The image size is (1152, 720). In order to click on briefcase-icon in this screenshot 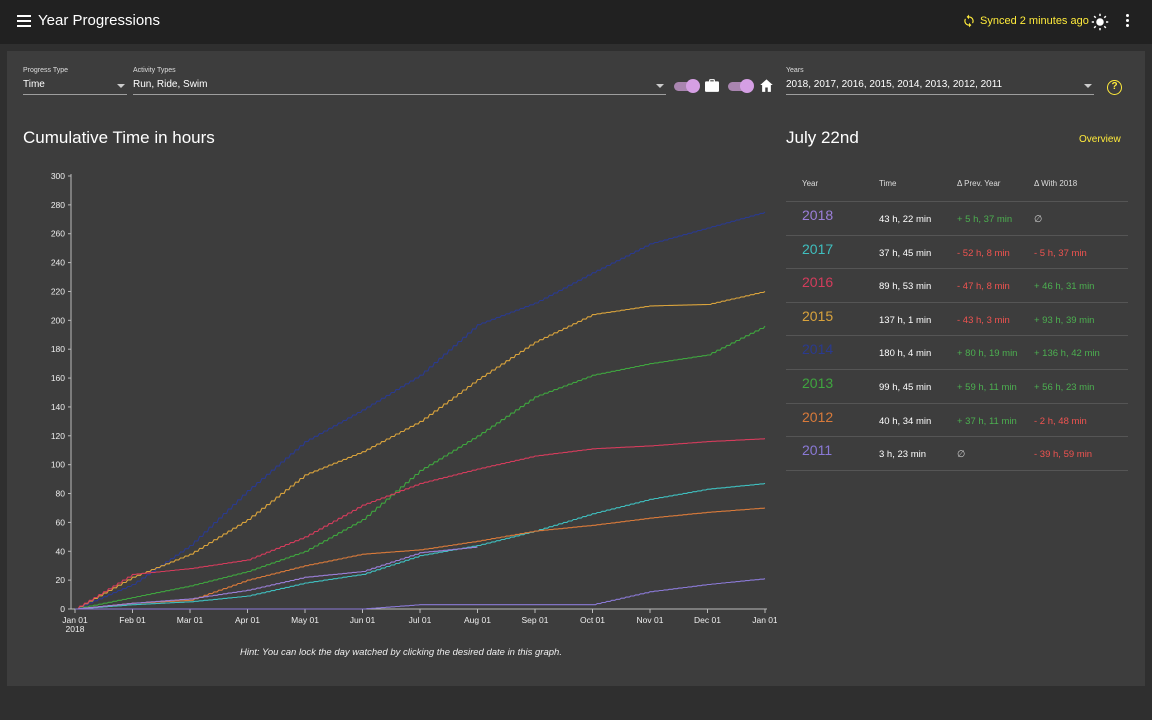, I will do `click(712, 85)`.